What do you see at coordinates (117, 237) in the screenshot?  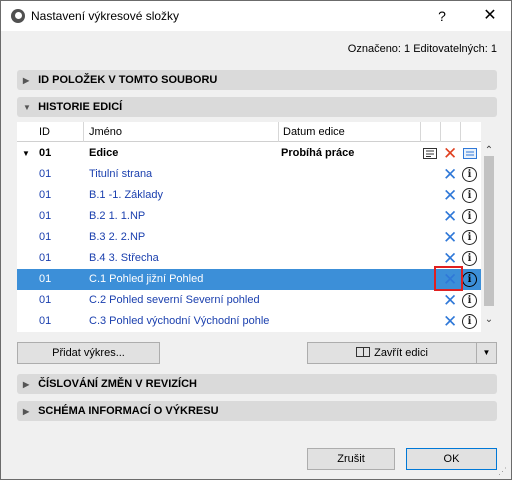 I see `row-name: B.3 2. 2.NP` at bounding box center [117, 237].